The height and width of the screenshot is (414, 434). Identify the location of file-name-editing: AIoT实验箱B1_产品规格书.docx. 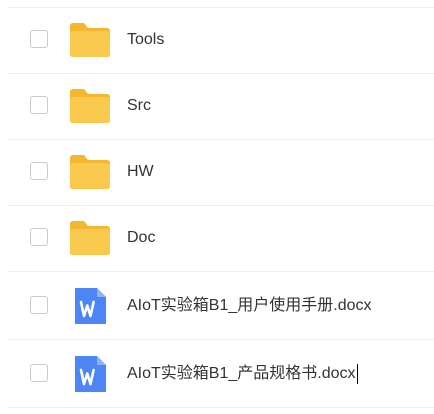
(242, 374).